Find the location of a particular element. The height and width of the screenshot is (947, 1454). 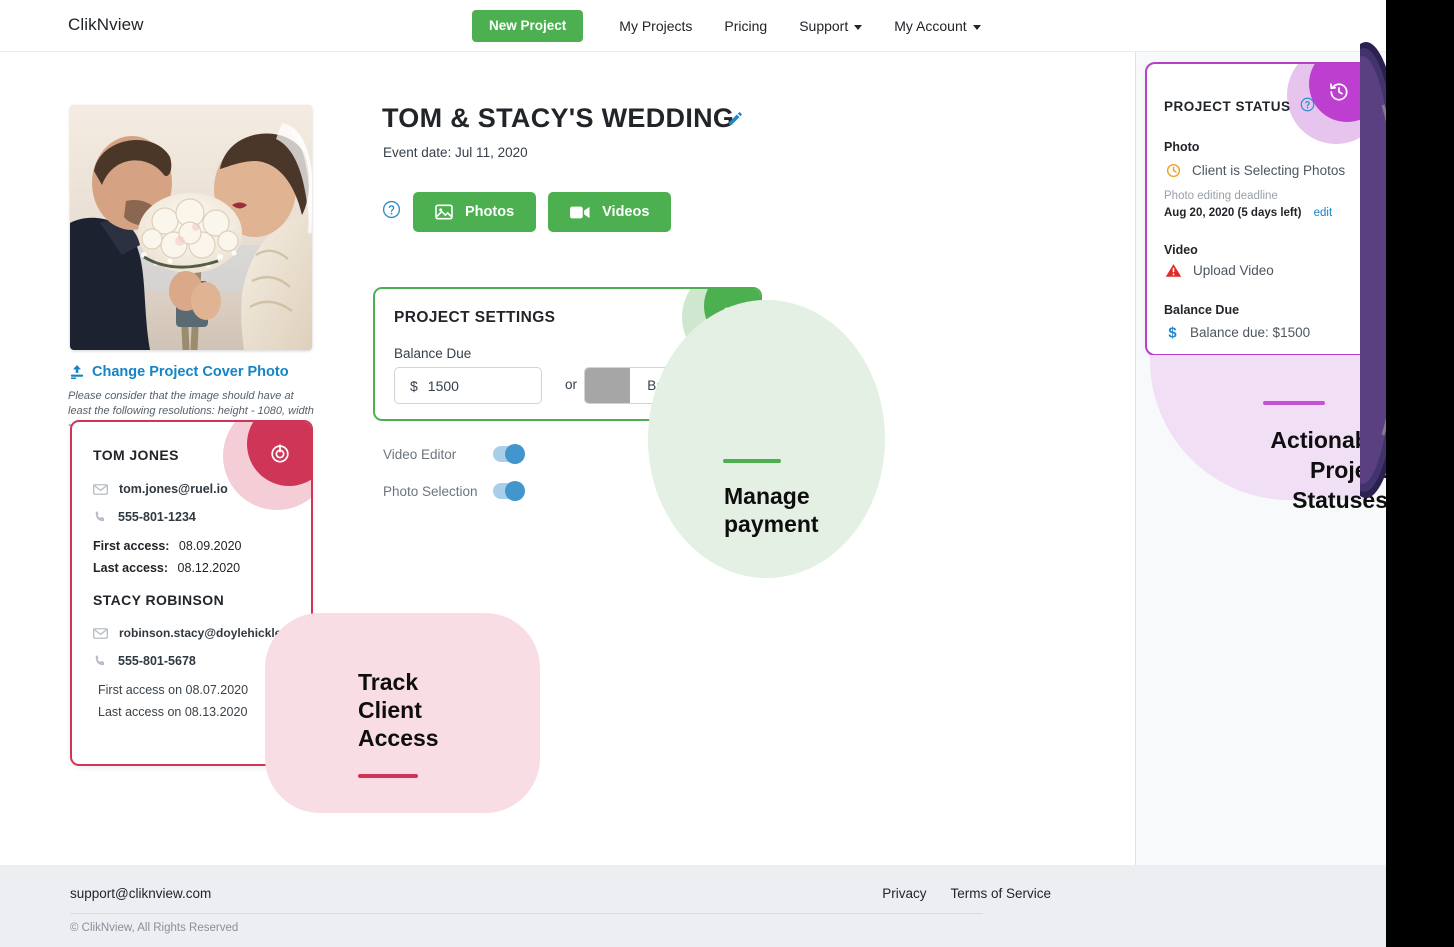

client-1-last-access-value: 08.12.2020 is located at coordinates (209, 568).